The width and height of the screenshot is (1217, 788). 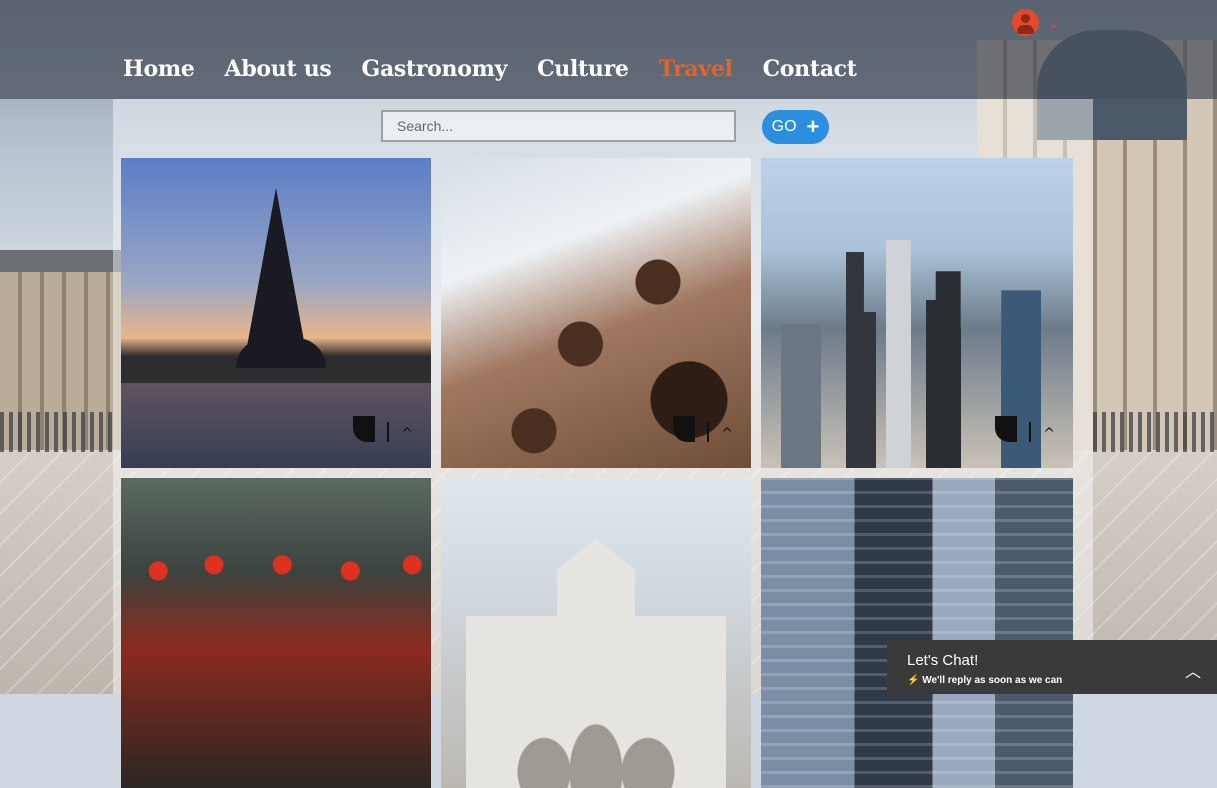 What do you see at coordinates (917, 313) in the screenshot?
I see `gallery-tile-los-angeles-skyline: ^` at bounding box center [917, 313].